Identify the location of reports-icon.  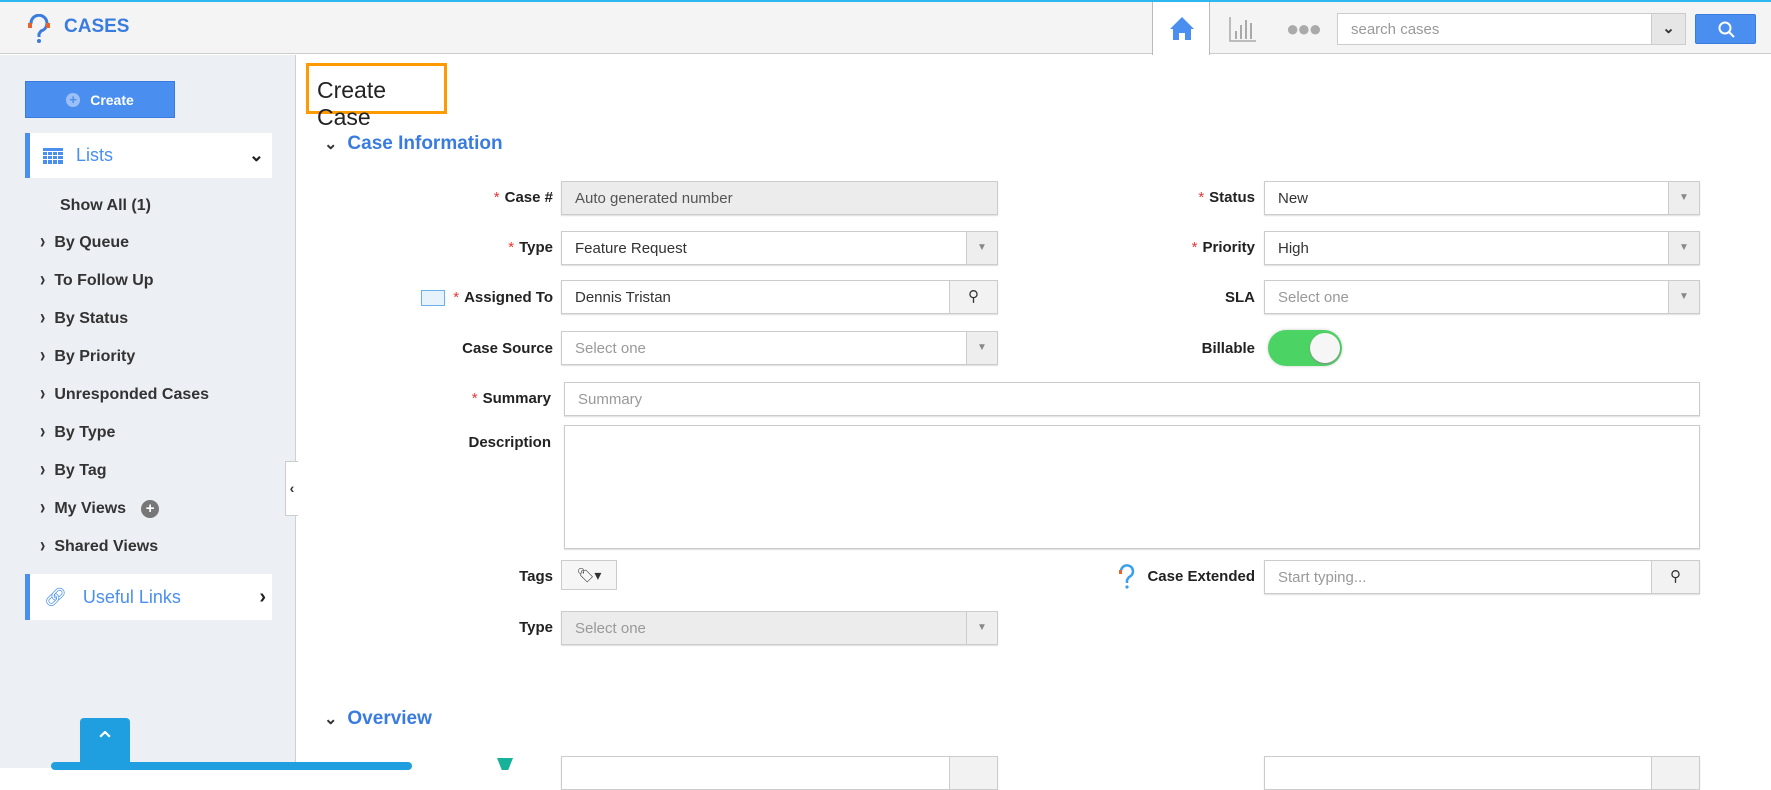
(1243, 29).